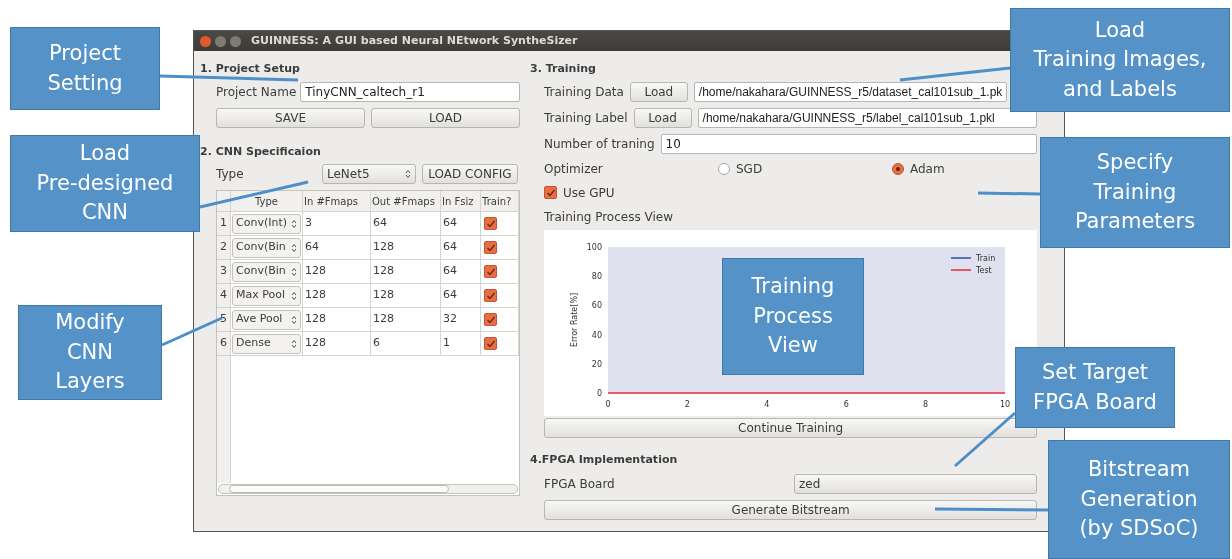 The width and height of the screenshot is (1232, 559). Describe the element at coordinates (662, 117) in the screenshot. I see `load-label-button: Load` at that location.